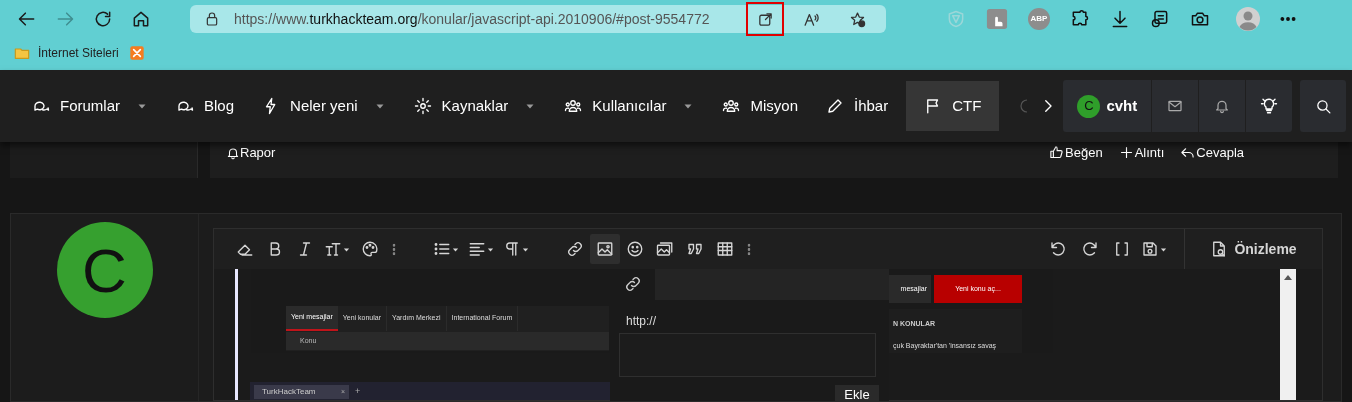 Image resolution: width=1352 pixels, height=402 pixels. What do you see at coordinates (472, 19) in the screenshot?
I see `url-text: https://www.turkhackteam.org/konular/javascript-api.2010906/#post-9554772` at bounding box center [472, 19].